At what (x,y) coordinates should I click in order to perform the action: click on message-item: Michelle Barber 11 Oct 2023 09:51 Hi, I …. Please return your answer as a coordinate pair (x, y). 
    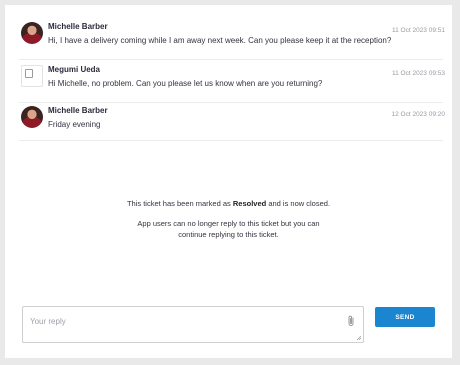
    Looking at the image, I should click on (232, 41).